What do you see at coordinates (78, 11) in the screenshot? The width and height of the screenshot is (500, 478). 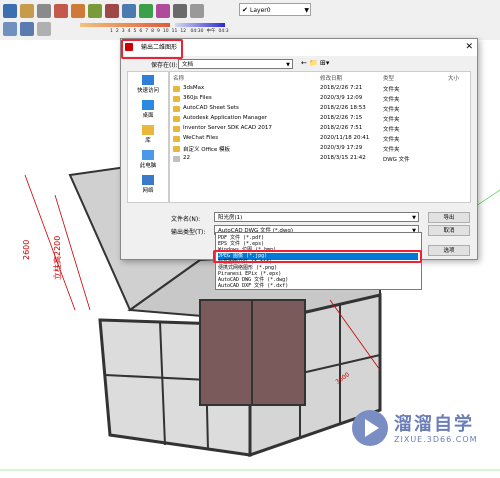 I see `rectangle-tool-icon` at bounding box center [78, 11].